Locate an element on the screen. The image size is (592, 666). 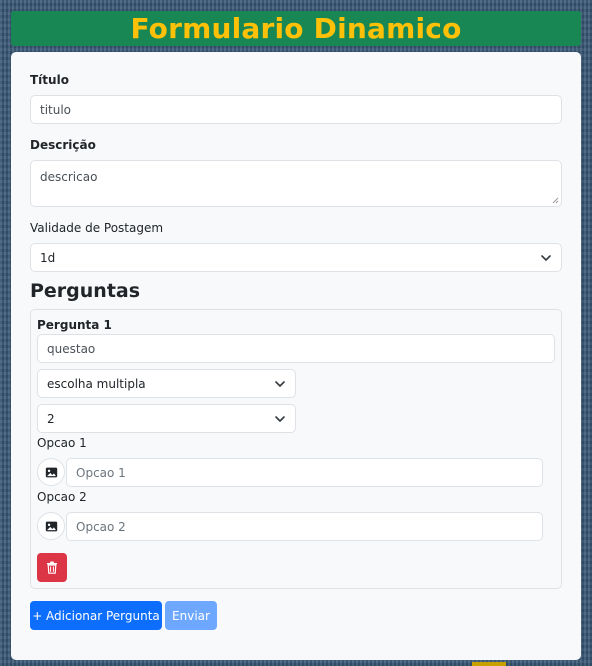
option-1-image-button is located at coordinates (51, 472).